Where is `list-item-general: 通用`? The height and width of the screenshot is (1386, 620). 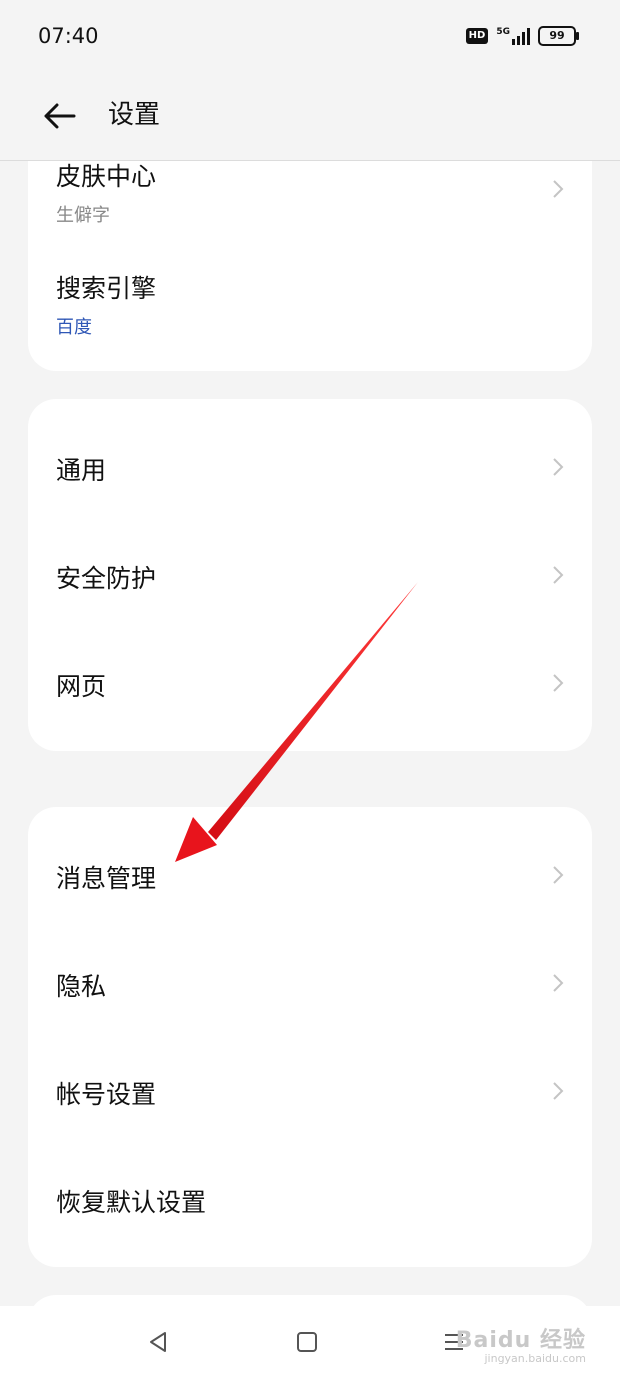 list-item-general: 通用 is located at coordinates (310, 469).